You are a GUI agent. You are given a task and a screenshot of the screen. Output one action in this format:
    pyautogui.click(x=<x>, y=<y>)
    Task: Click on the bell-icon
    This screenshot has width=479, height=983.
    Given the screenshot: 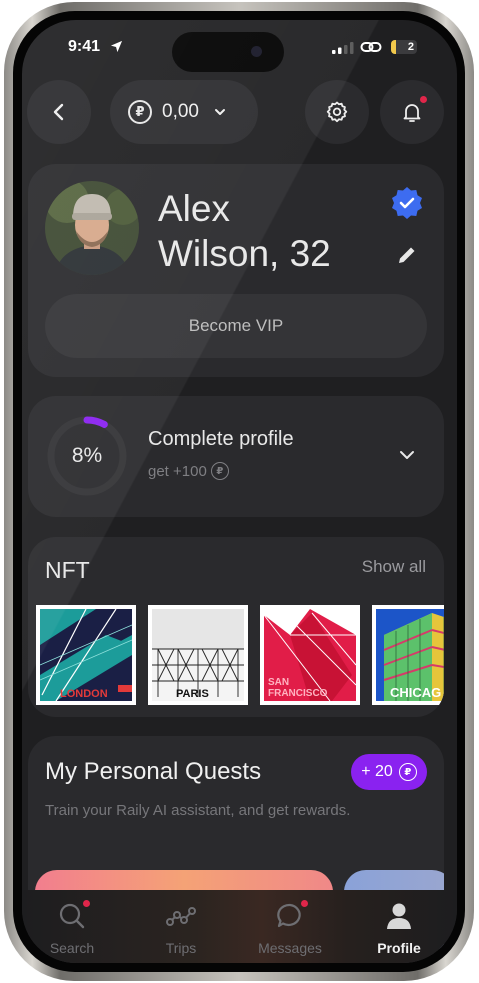 What is the action you would take?
    pyautogui.click(x=412, y=113)
    